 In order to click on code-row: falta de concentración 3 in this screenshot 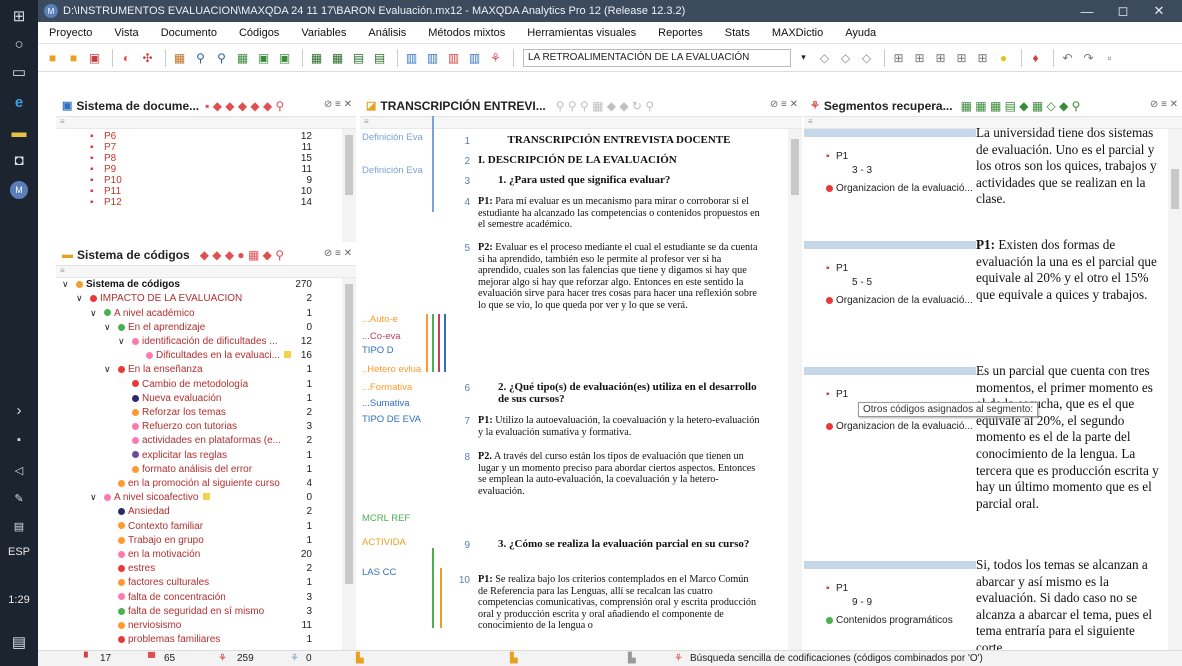, I will do `click(187, 597)`.